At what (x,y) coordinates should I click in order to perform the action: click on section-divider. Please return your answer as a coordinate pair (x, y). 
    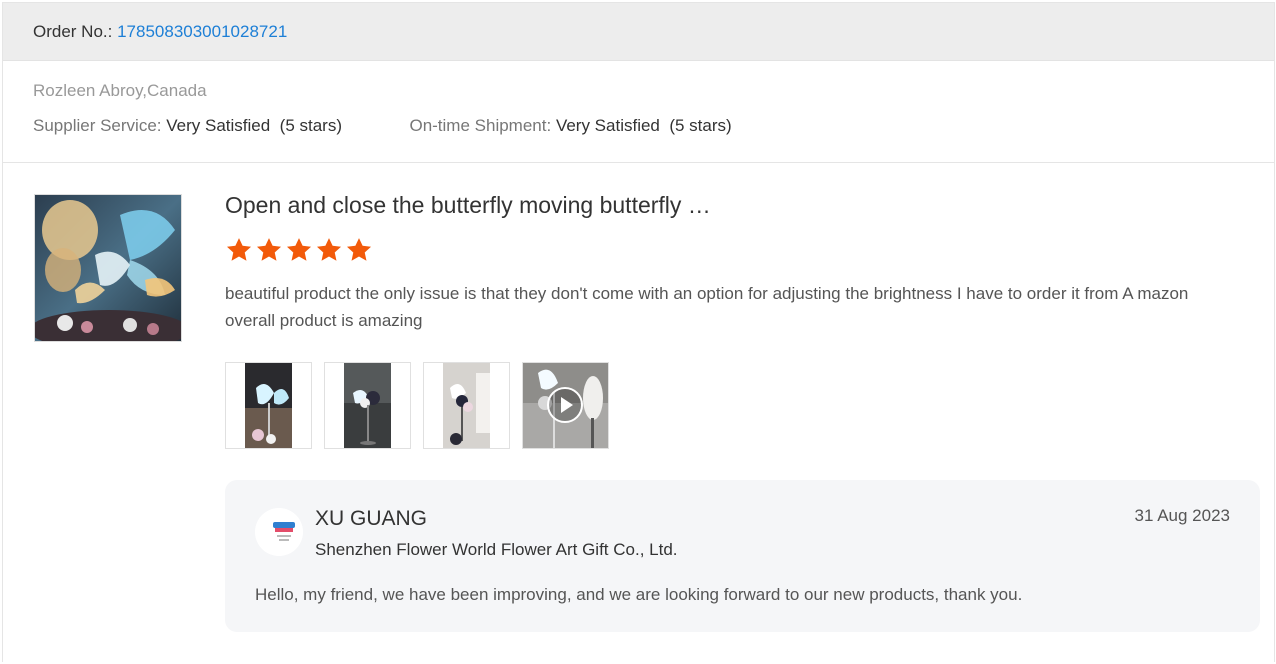
    Looking at the image, I should click on (638, 162).